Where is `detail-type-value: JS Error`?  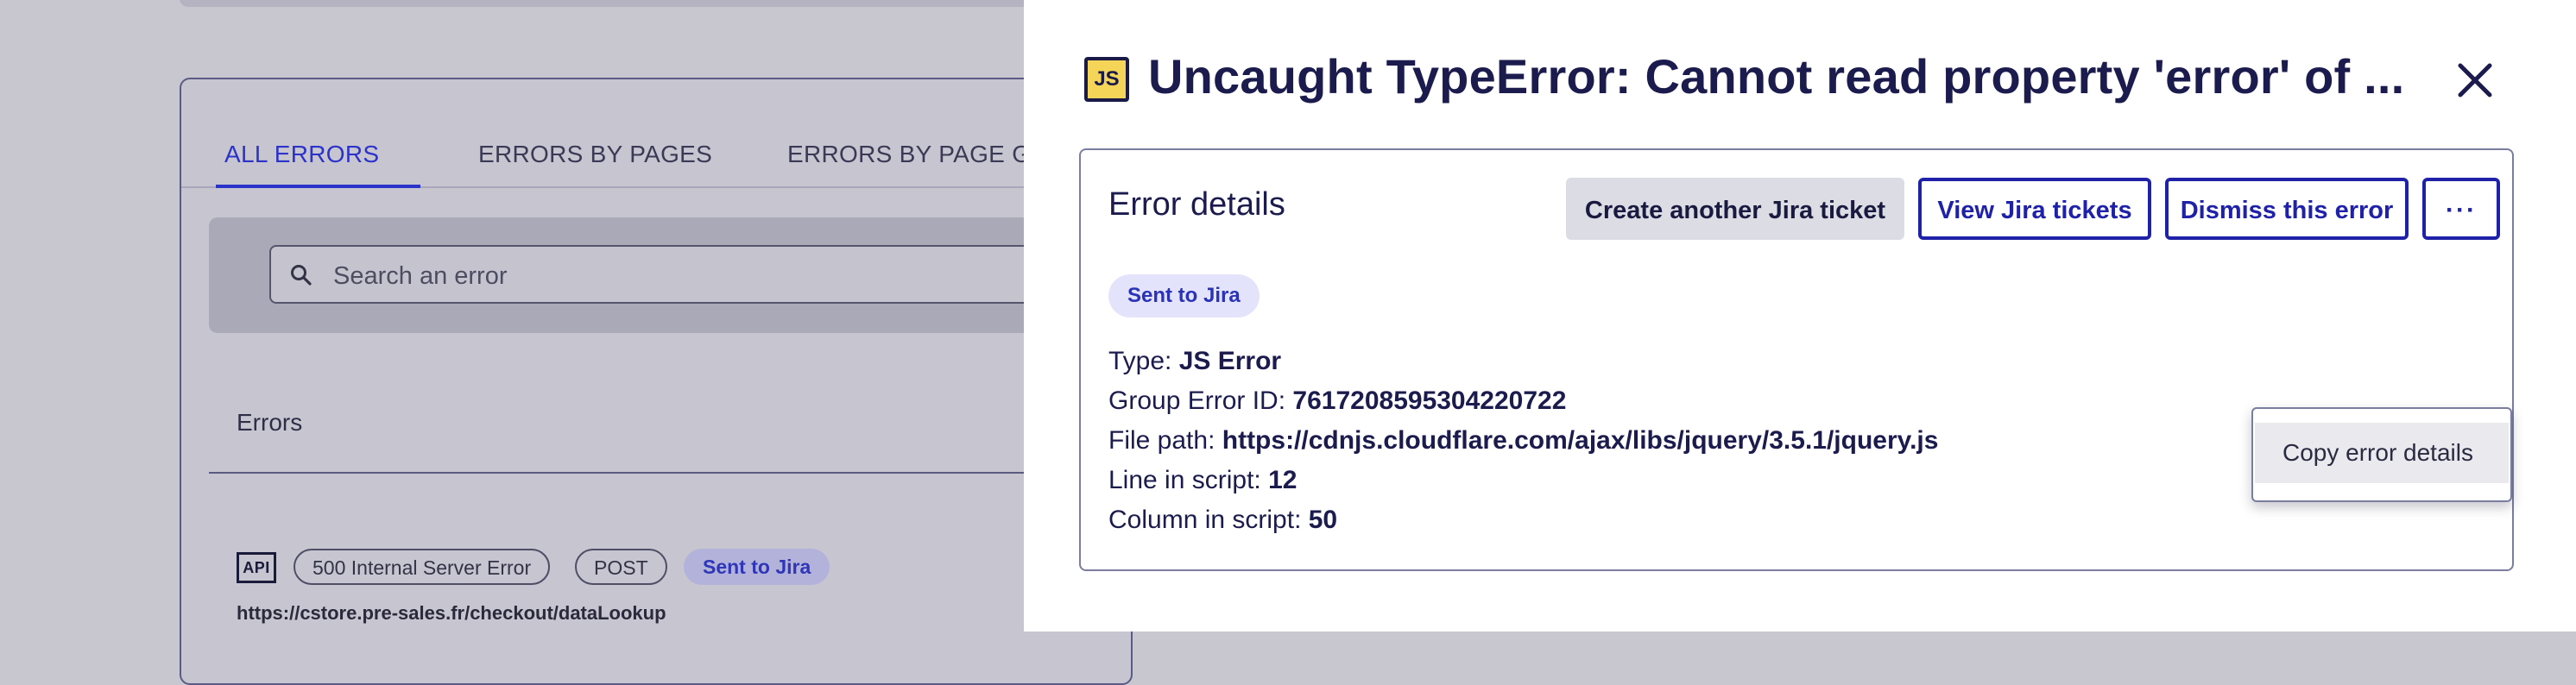
detail-type-value: JS Error is located at coordinates (1230, 361).